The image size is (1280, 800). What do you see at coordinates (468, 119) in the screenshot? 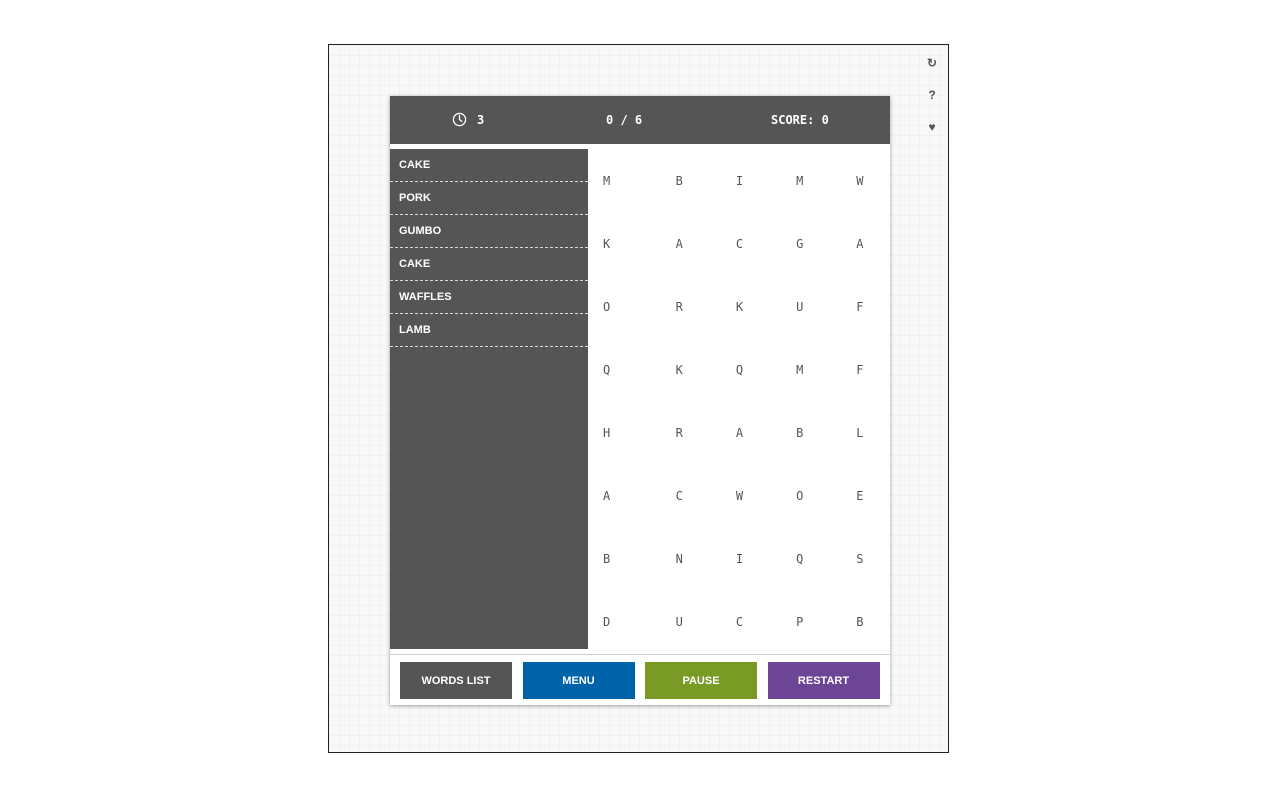
I see `timer: 3` at bounding box center [468, 119].